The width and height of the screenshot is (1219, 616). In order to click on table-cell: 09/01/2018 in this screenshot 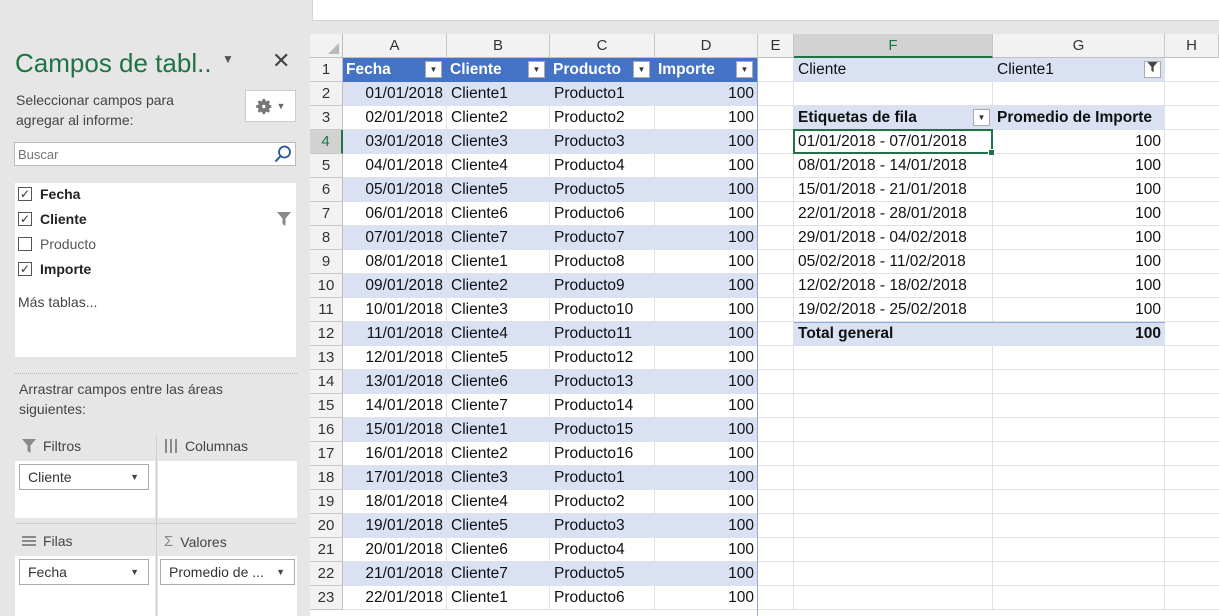, I will do `click(395, 286)`.